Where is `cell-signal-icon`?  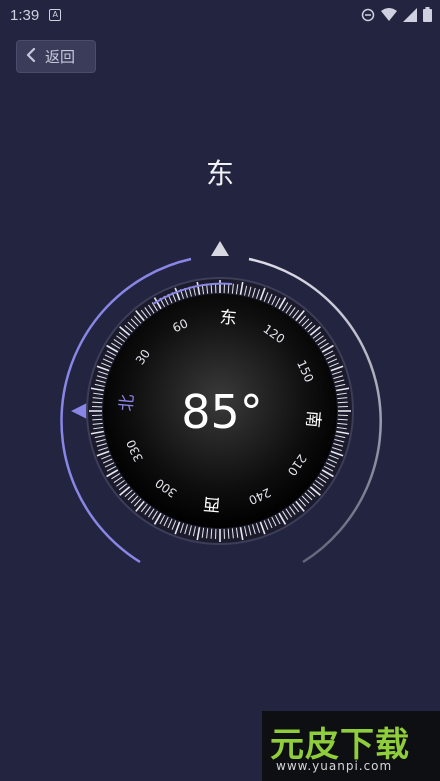
cell-signal-icon is located at coordinates (410, 16).